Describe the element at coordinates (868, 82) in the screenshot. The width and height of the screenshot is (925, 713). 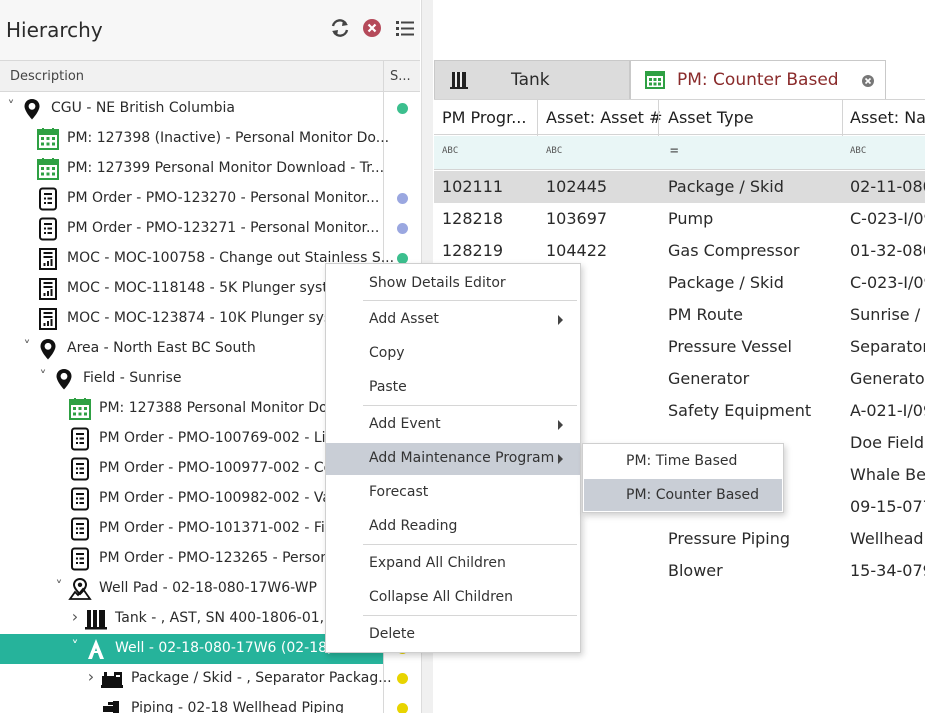
I see `close-tab-icon` at that location.